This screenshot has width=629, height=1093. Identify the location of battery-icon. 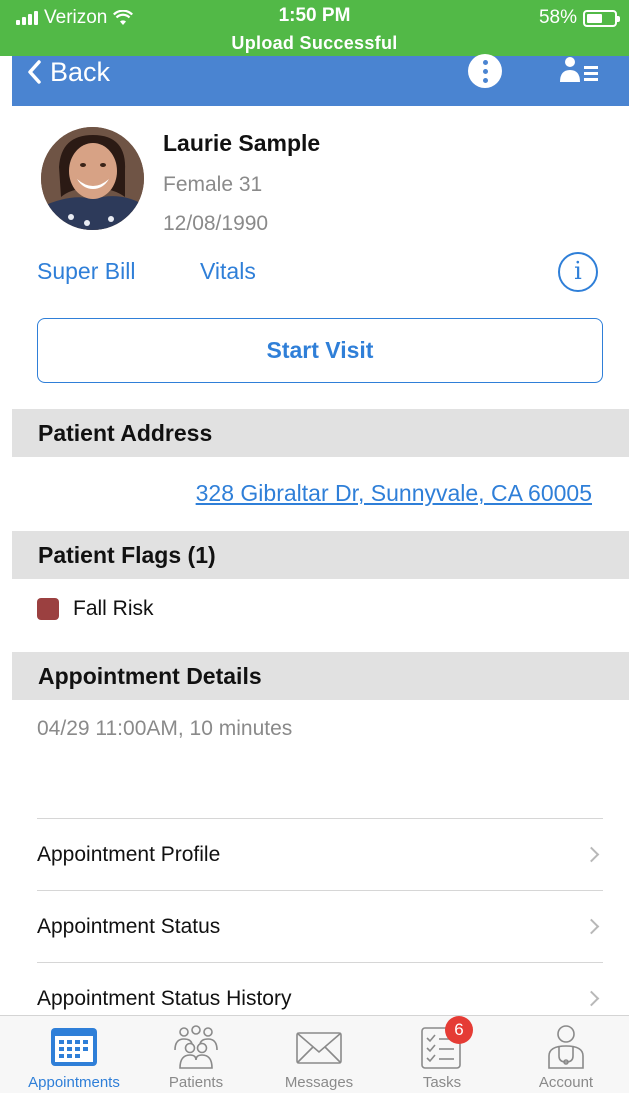
(601, 18).